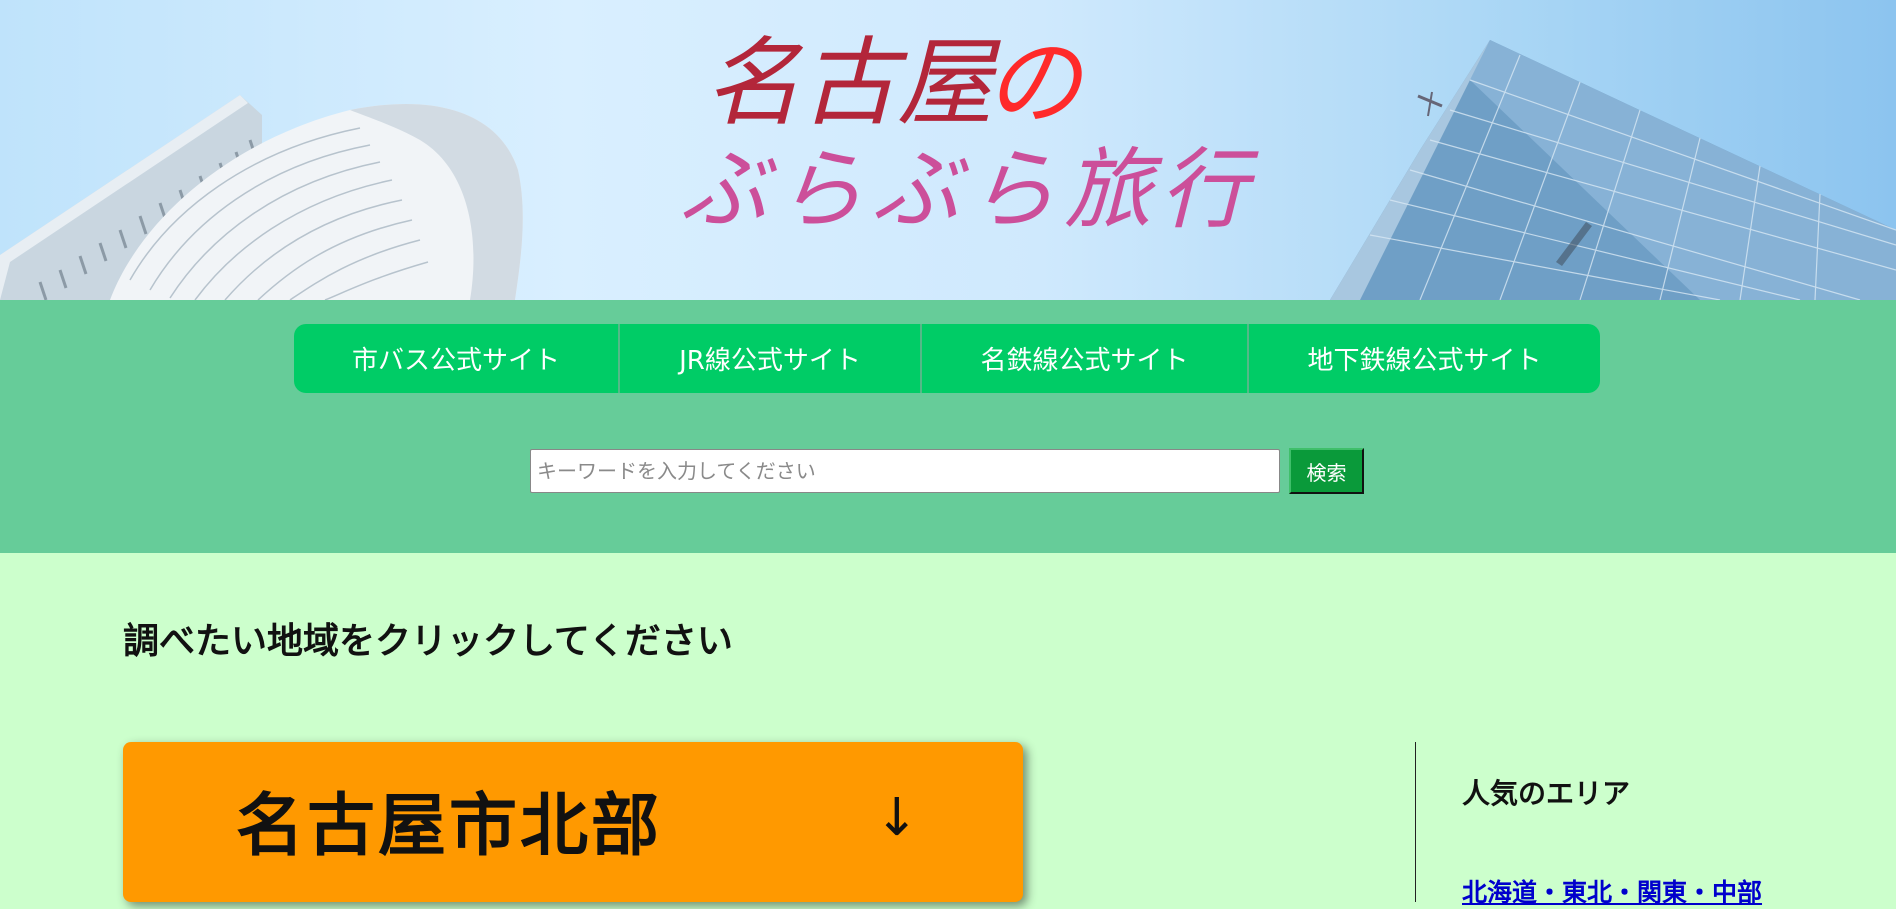 Image resolution: width=1896 pixels, height=909 pixels. I want to click on region-card-north-nagoya: 名古屋市北部 ↓, so click(573, 822).